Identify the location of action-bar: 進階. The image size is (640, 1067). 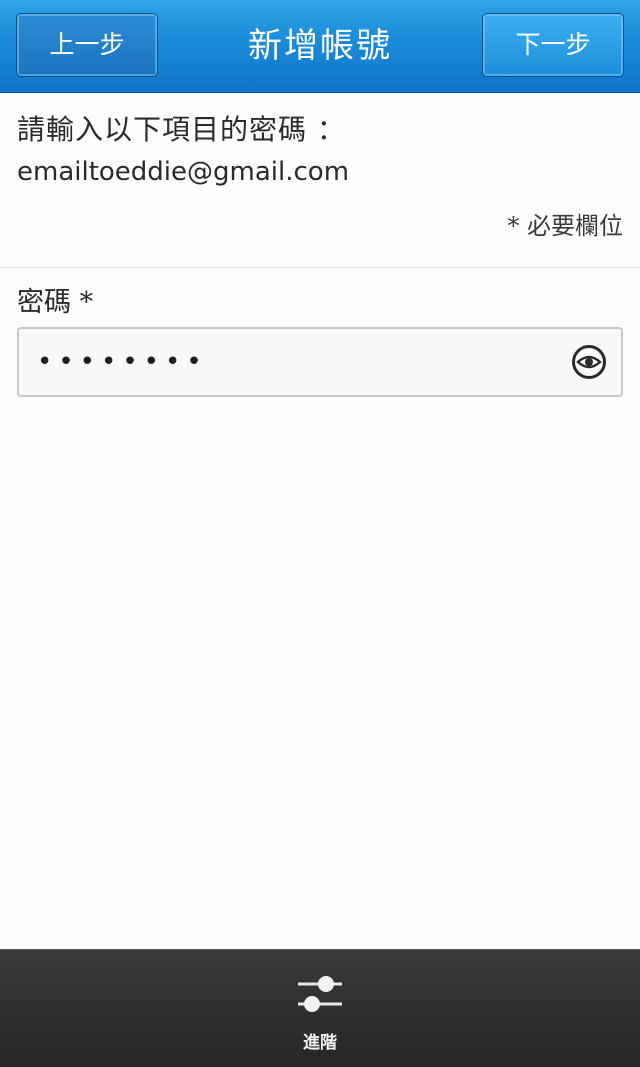
(320, 1008).